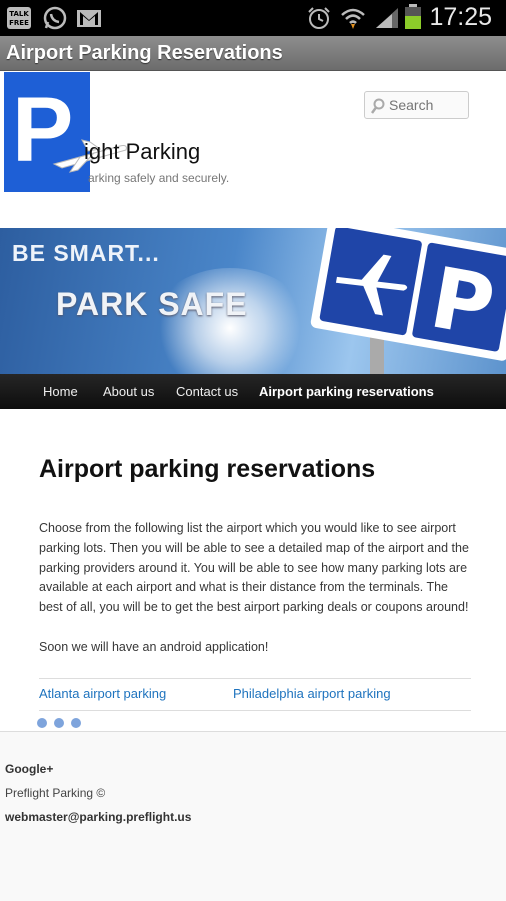 Image resolution: width=506 pixels, height=901 pixels. I want to click on webmaster-email-link: webmaster@parking.preflight.us, so click(98, 817).